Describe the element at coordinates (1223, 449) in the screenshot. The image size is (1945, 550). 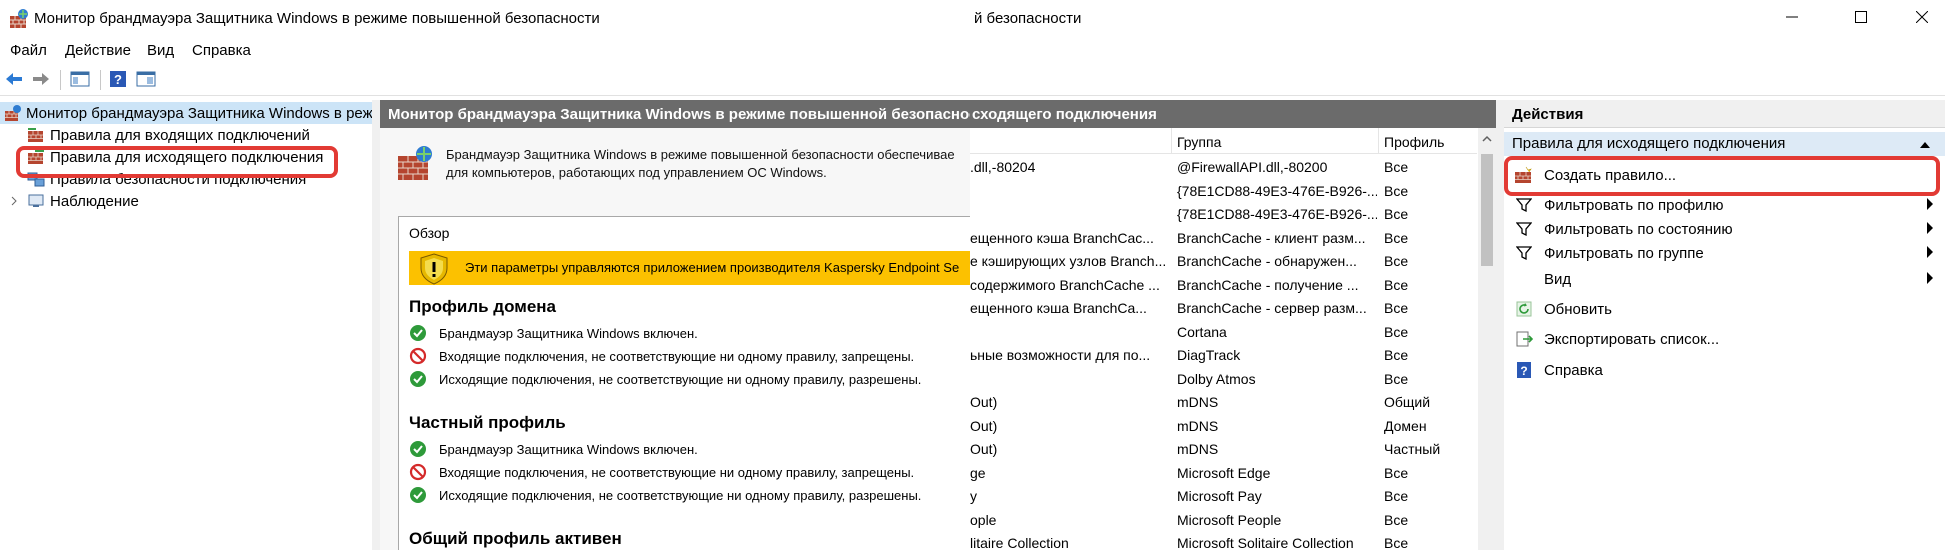
I see `table-row: Out) mDNS Частный` at that location.